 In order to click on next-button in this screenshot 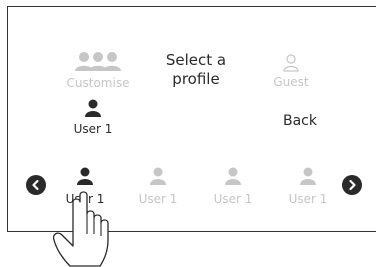, I will do `click(352, 185)`.